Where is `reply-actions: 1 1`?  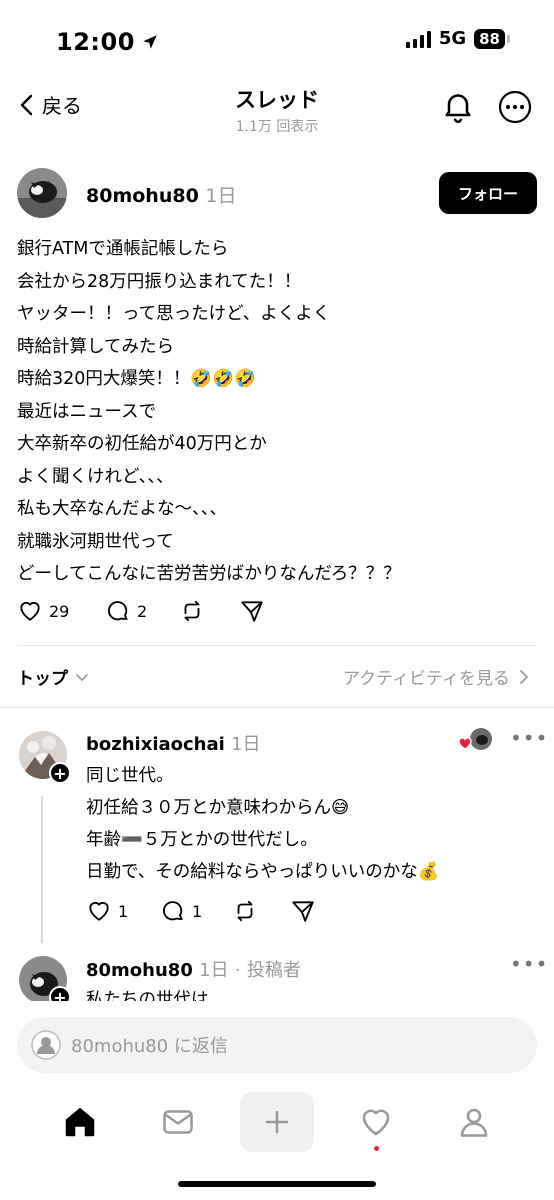 reply-actions: 1 1 is located at coordinates (201, 911).